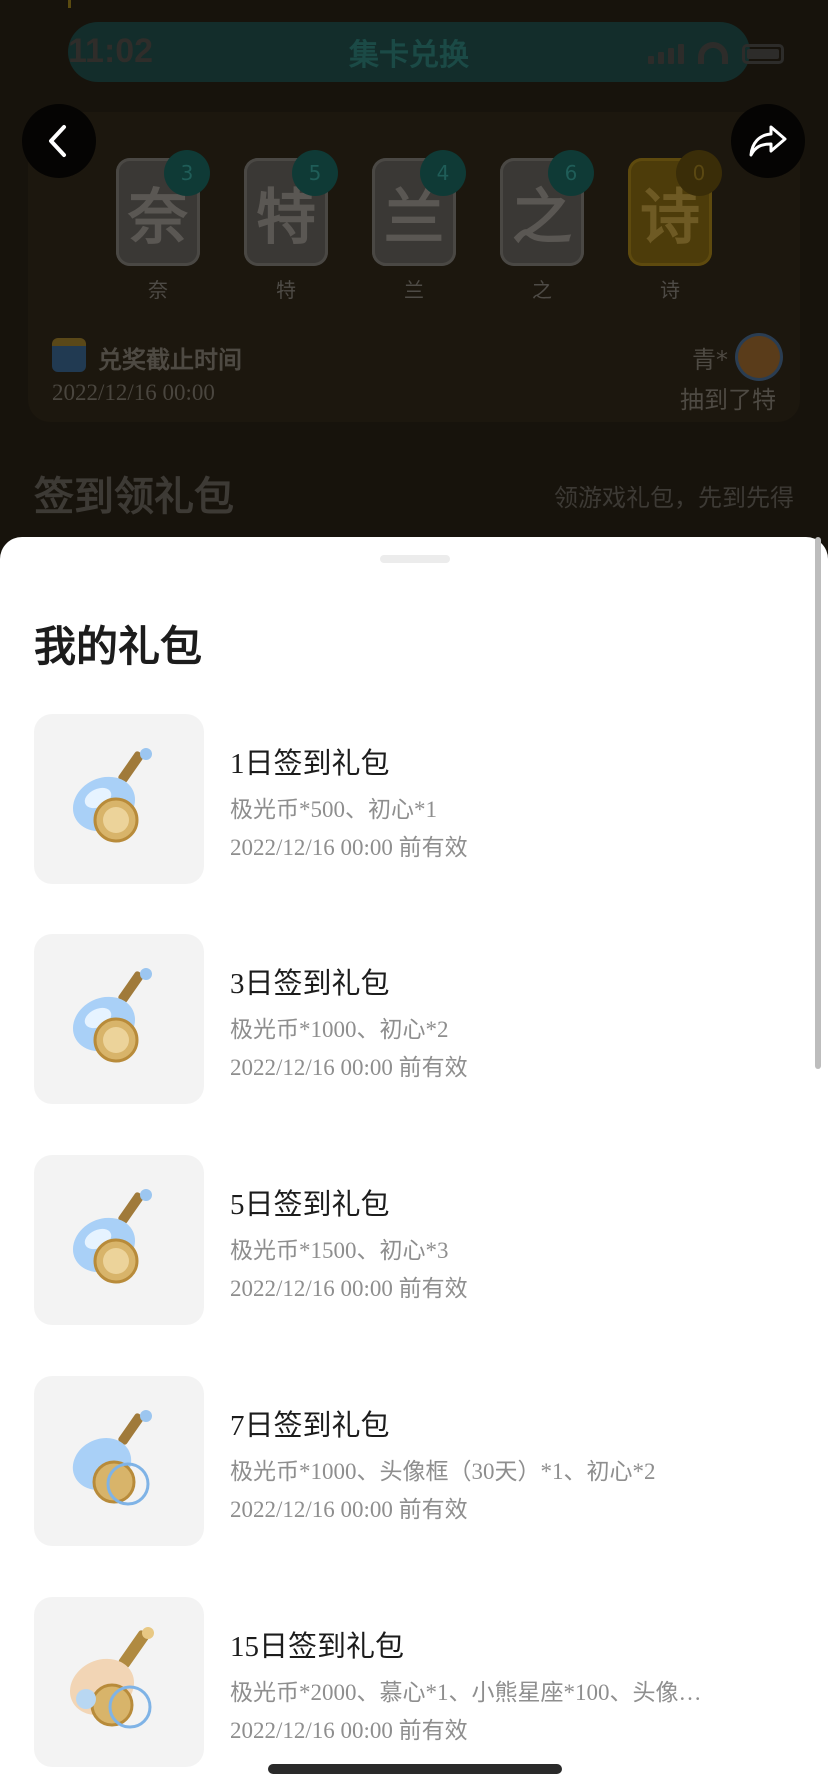 The image size is (828, 1792). I want to click on gift-name: 3日签到礼包, so click(310, 984).